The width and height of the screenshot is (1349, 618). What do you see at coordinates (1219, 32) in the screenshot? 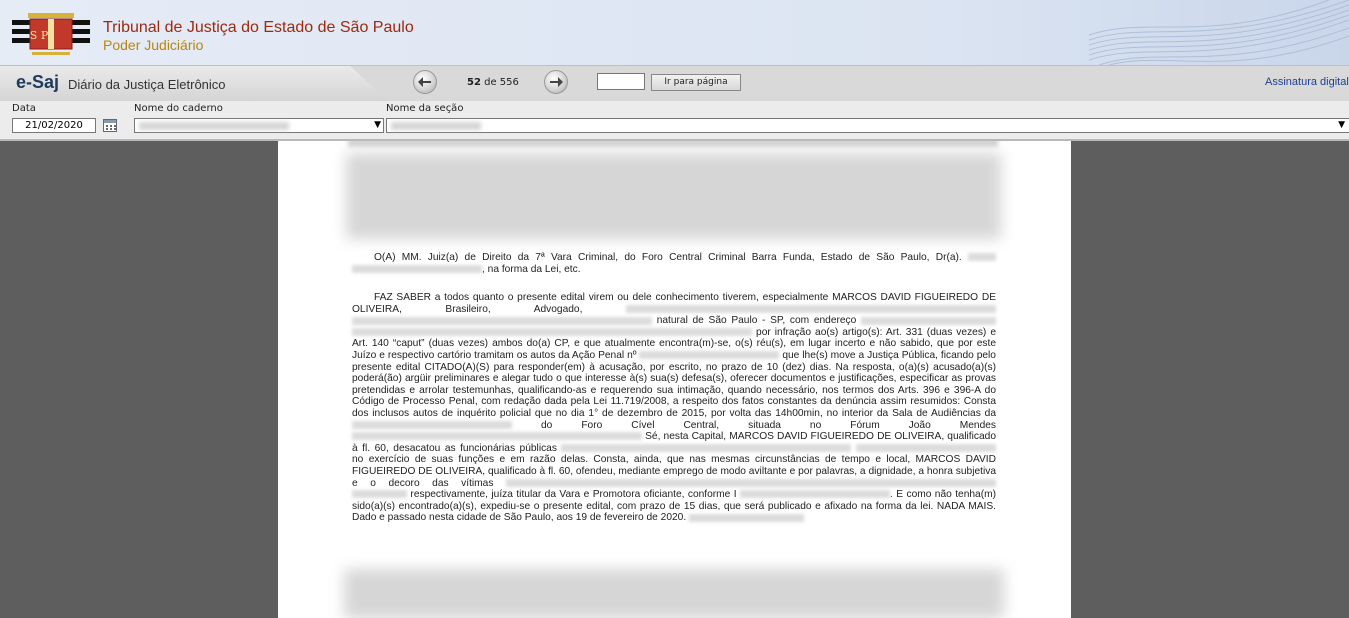
I see `header-wave-decoration` at bounding box center [1219, 32].